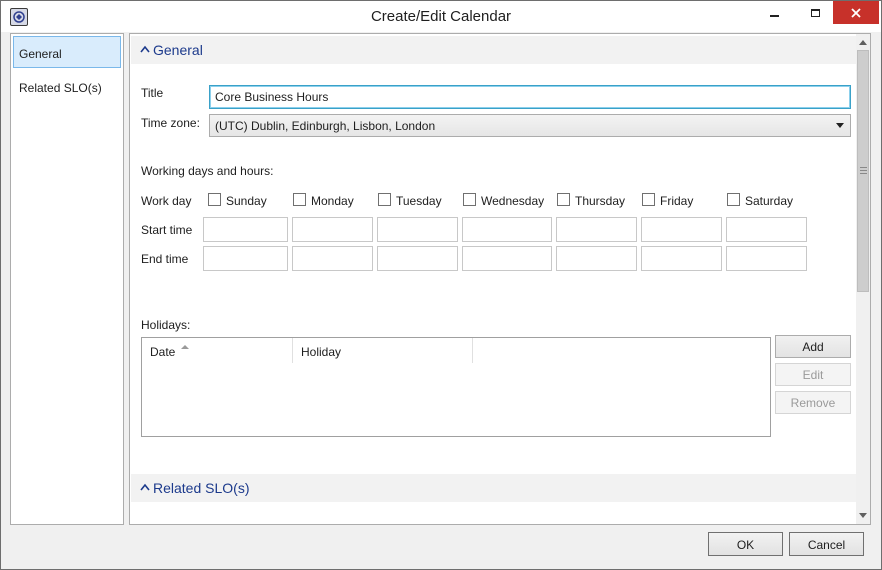 This screenshot has height=570, width=882. I want to click on sort-ascending-icon, so click(185, 347).